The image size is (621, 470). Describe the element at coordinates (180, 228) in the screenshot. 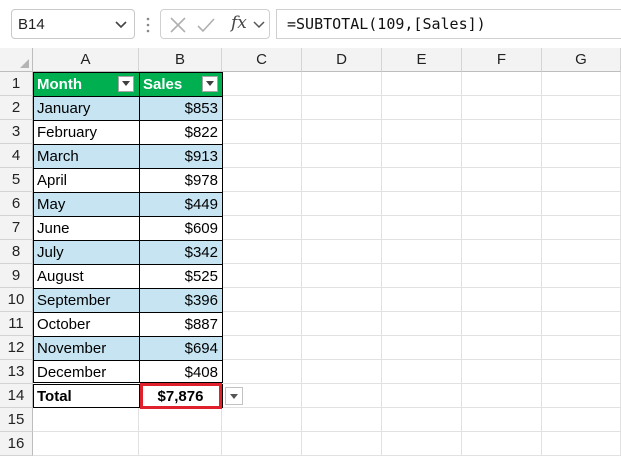

I see `cell-sales: $609` at that location.